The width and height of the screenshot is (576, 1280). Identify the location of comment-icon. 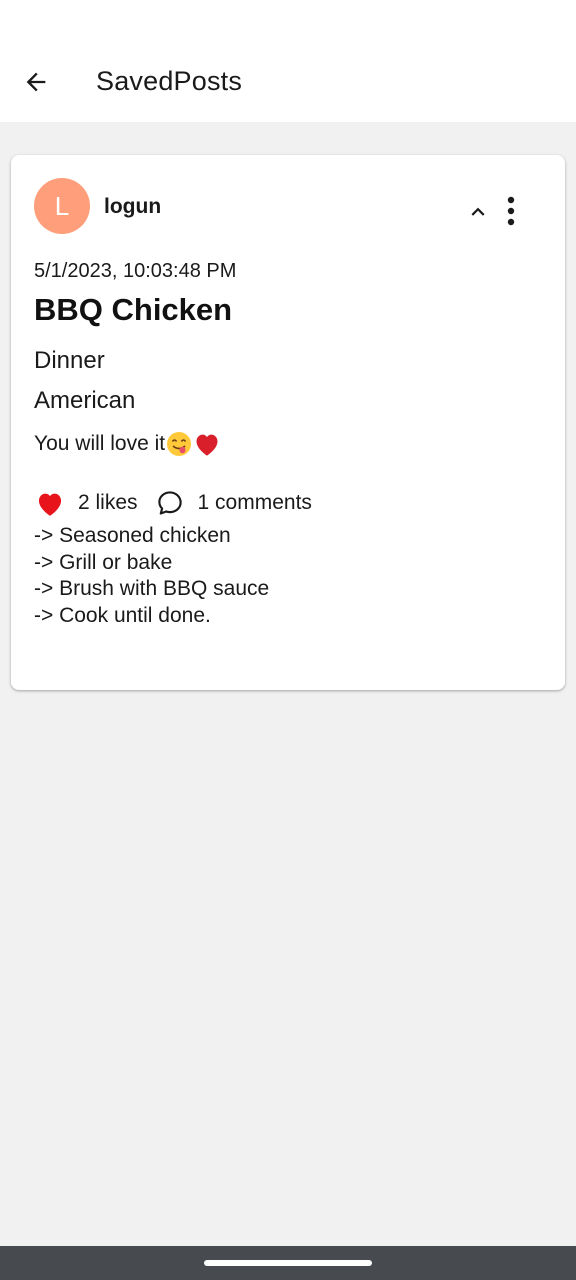
(169, 503).